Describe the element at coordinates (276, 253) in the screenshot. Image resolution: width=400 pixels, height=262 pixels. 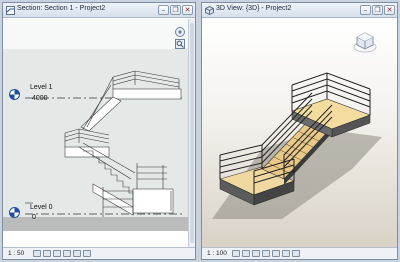
I see `render-icon` at that location.